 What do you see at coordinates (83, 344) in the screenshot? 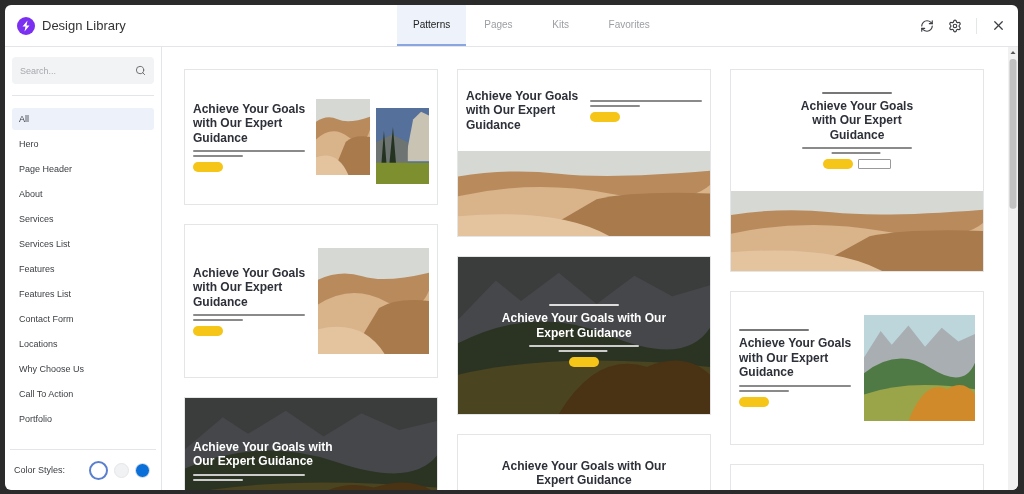
I see `category-item: Locations` at bounding box center [83, 344].